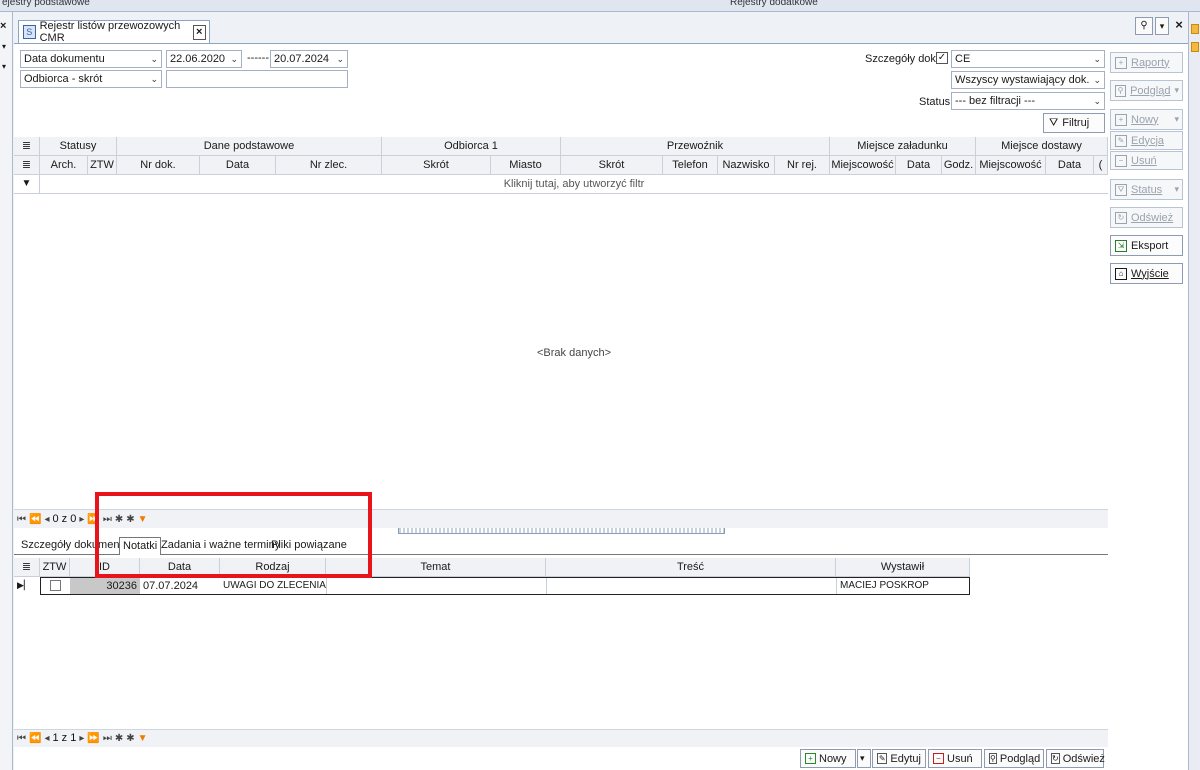 Image resolution: width=1200 pixels, height=770 pixels. What do you see at coordinates (27, 165) in the screenshot?
I see `column-chooser-icon: ≣` at bounding box center [27, 165].